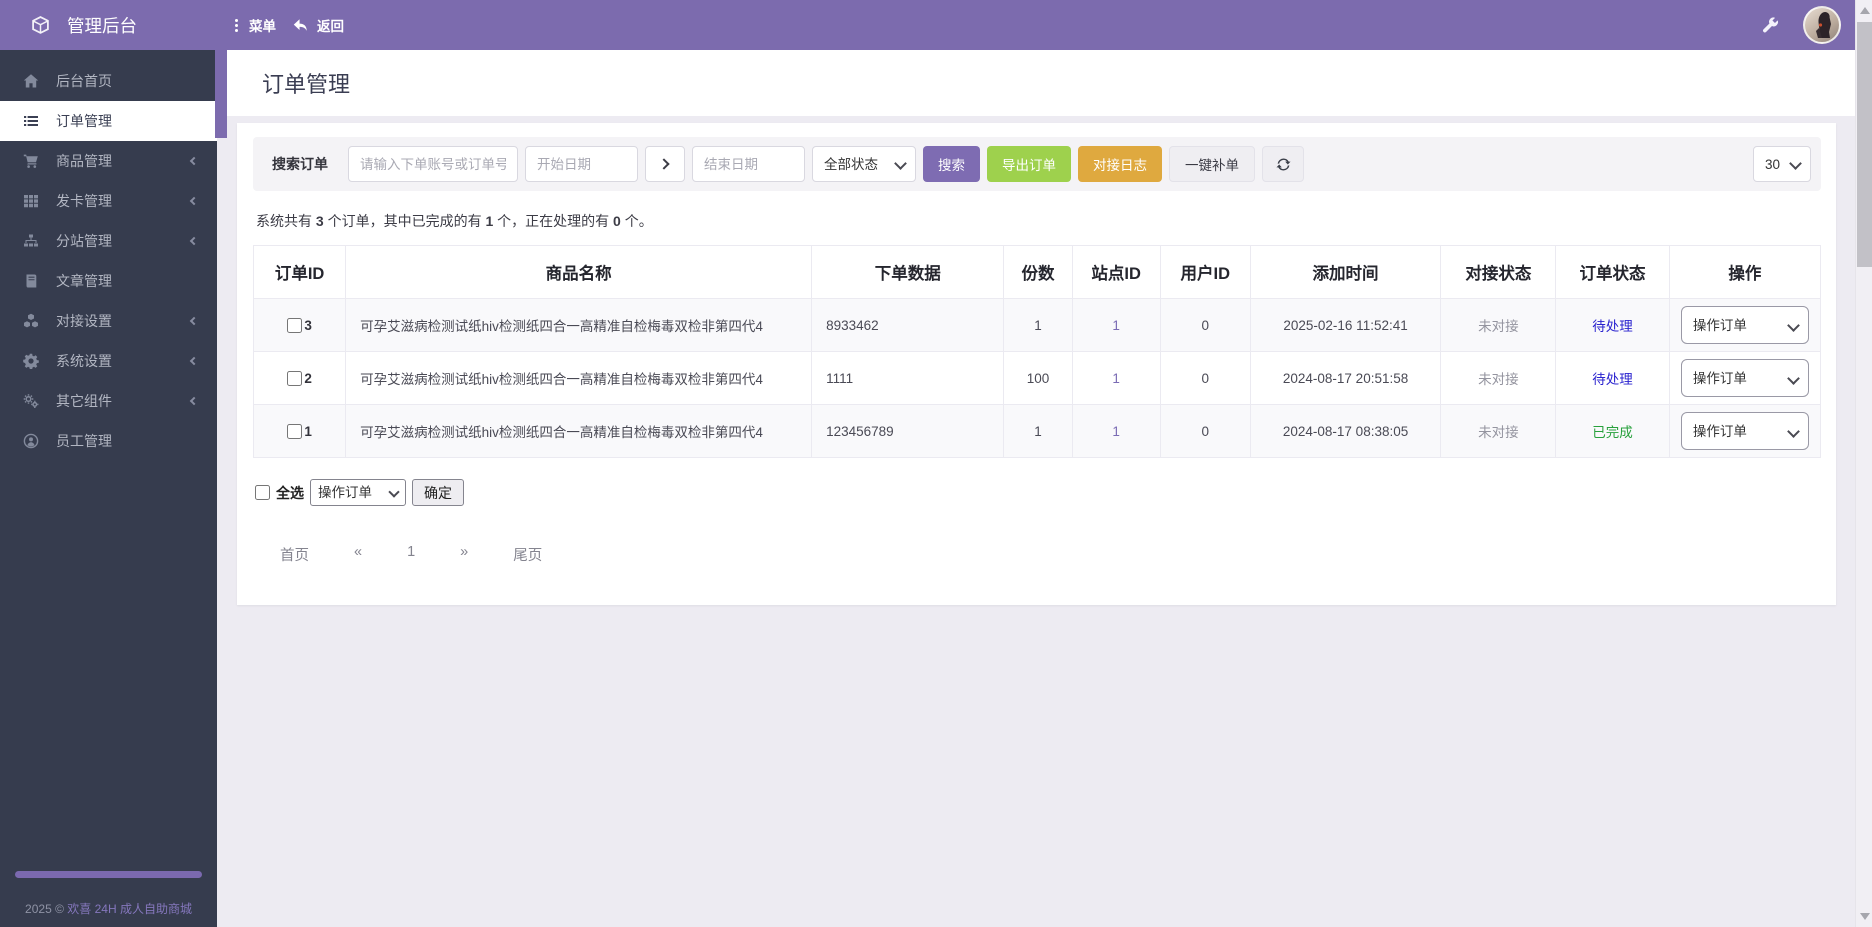  I want to click on search-toolbar: 搜索订单 全部状态 搜索 导出订单 对接日志 一键补单 30, so click(1037, 164).